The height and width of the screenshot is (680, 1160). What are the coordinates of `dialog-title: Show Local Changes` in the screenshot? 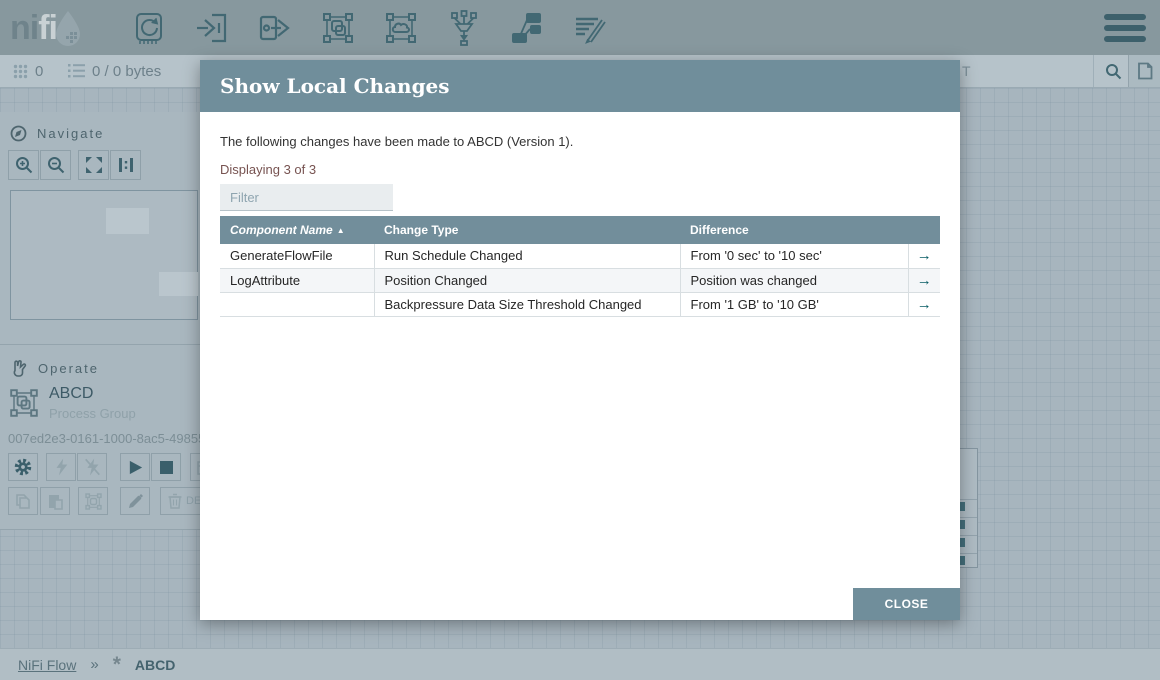 It's located at (335, 86).